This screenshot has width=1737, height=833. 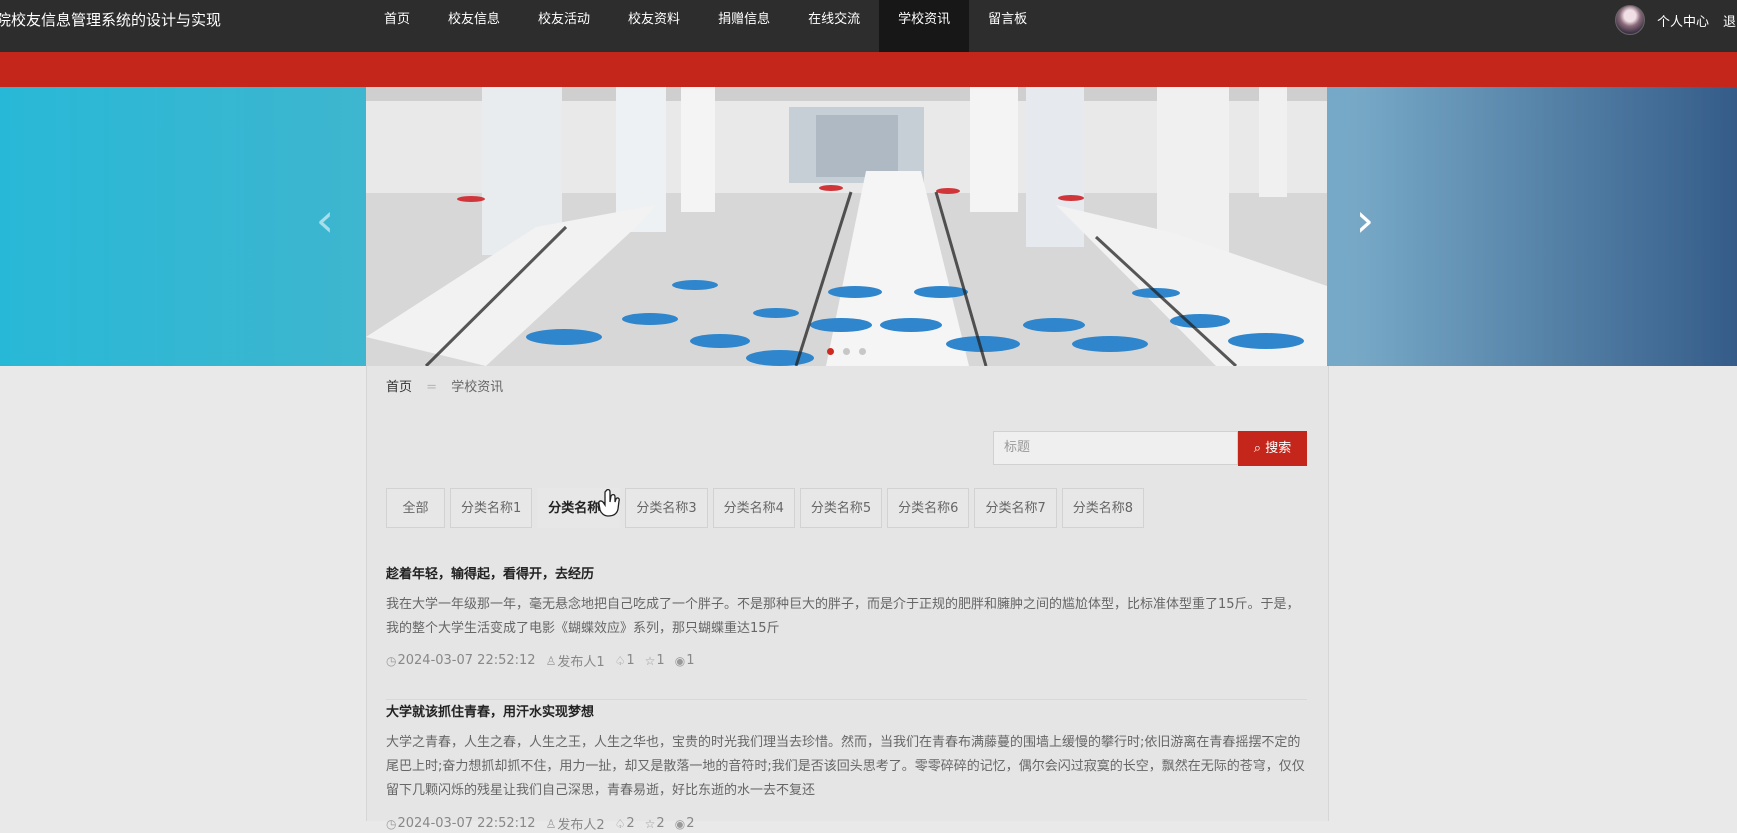 I want to click on category-6: 分类名称6, so click(x=928, y=508).